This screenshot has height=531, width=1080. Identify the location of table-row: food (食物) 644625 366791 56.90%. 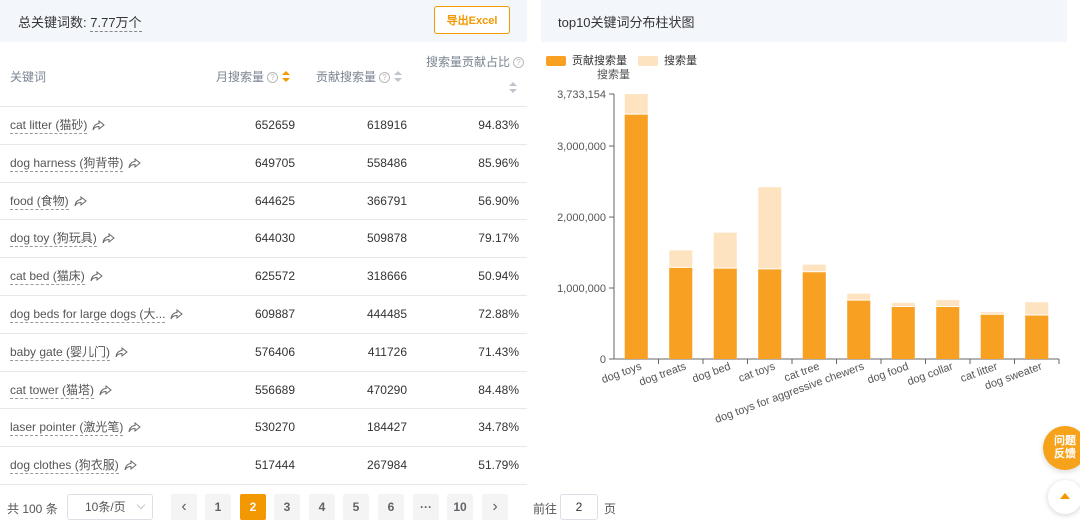
(263, 202).